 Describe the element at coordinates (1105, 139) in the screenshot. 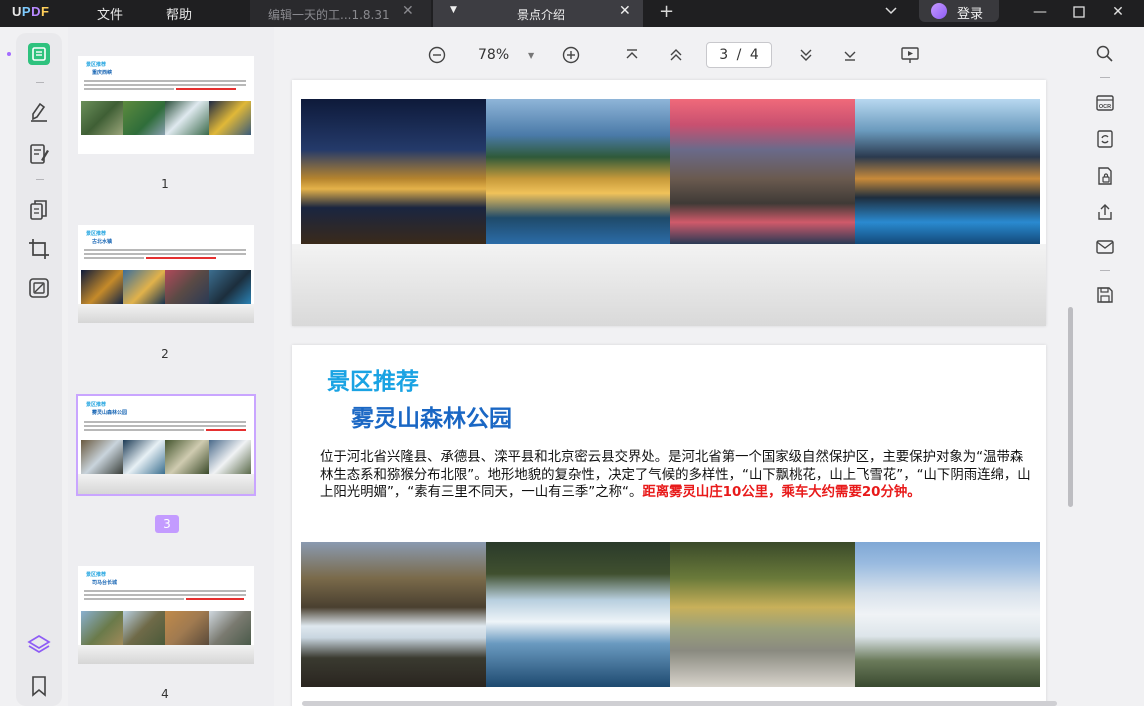

I see `convert-icon` at that location.